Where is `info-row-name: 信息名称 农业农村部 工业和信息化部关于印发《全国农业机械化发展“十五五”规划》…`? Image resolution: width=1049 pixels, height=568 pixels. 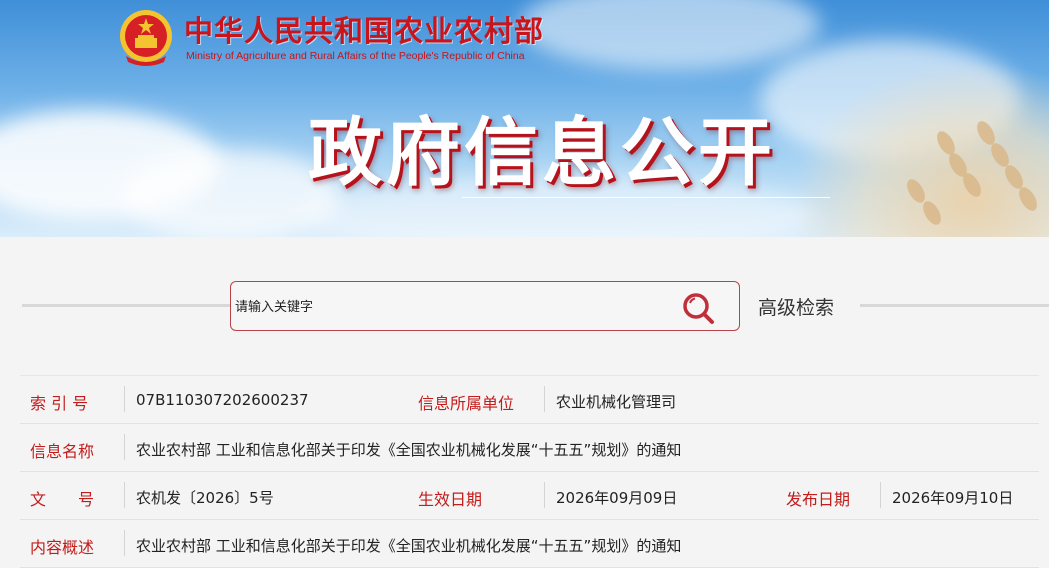
info-row-name: 信息名称 农业农村部 工业和信息化部关于印发《全国农业机械化发展“十五五”规划》… is located at coordinates (529, 448).